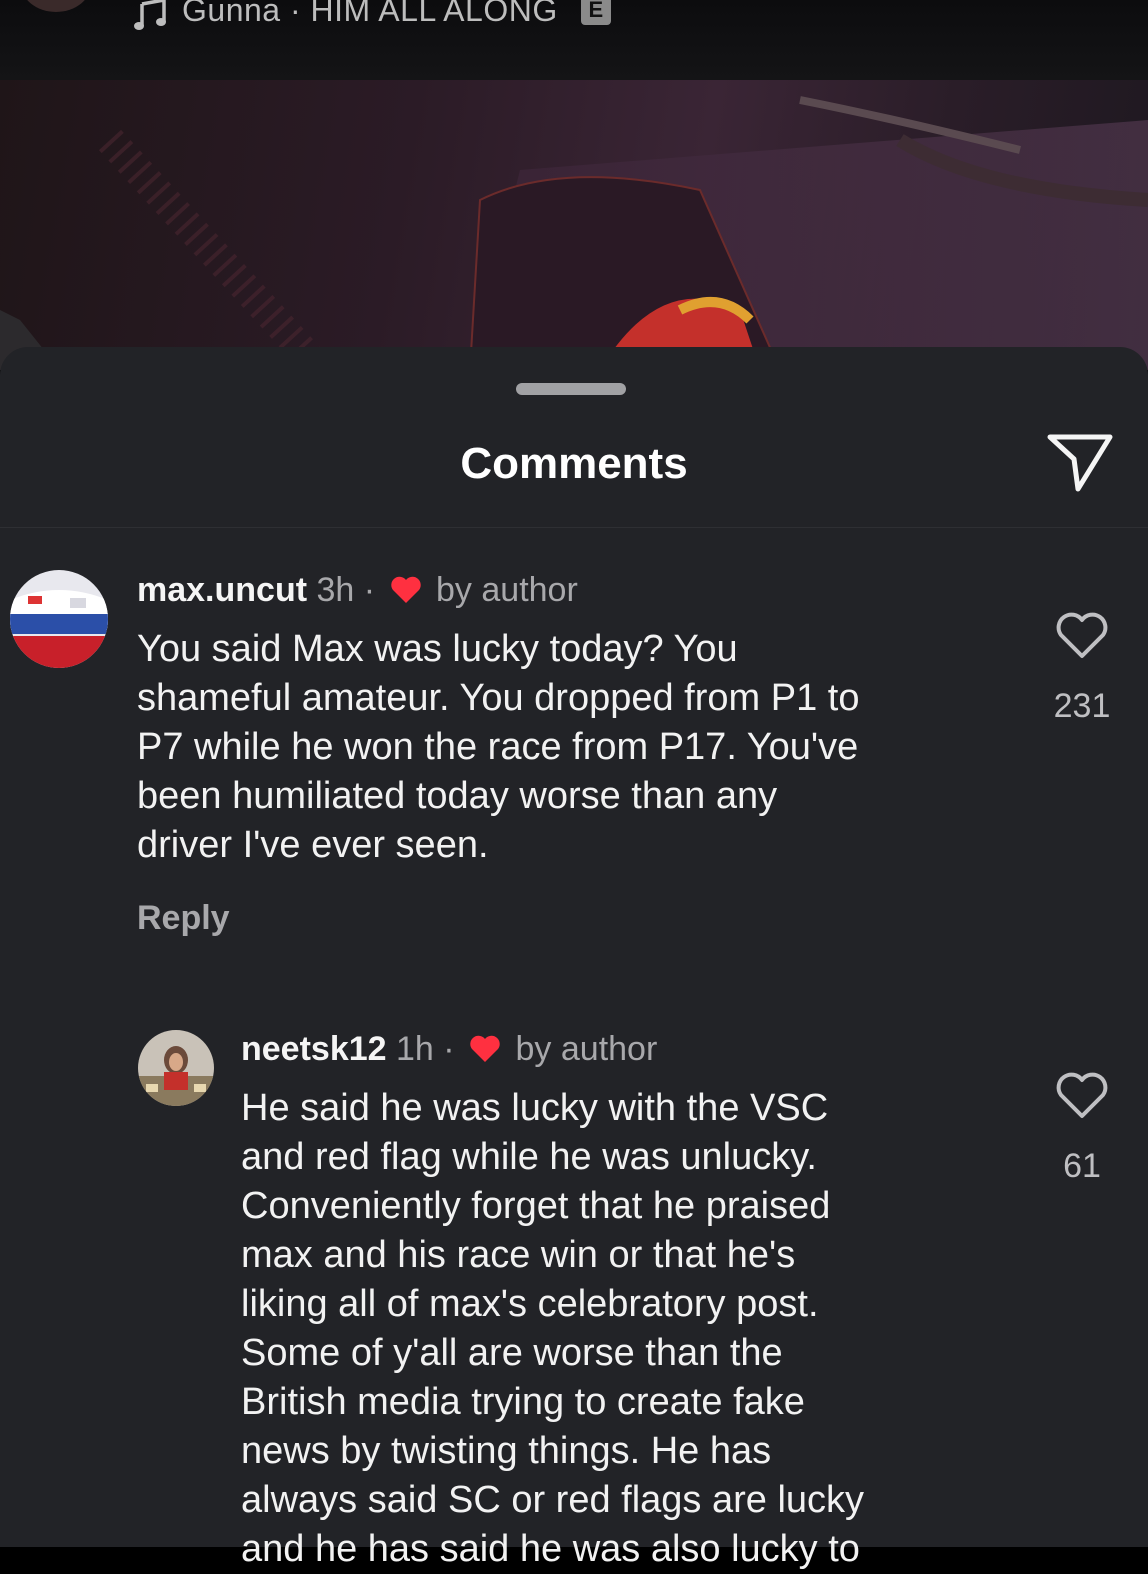 Image resolution: width=1148 pixels, height=1574 pixels. What do you see at coordinates (150, 15) in the screenshot?
I see `music-note-icon` at bounding box center [150, 15].